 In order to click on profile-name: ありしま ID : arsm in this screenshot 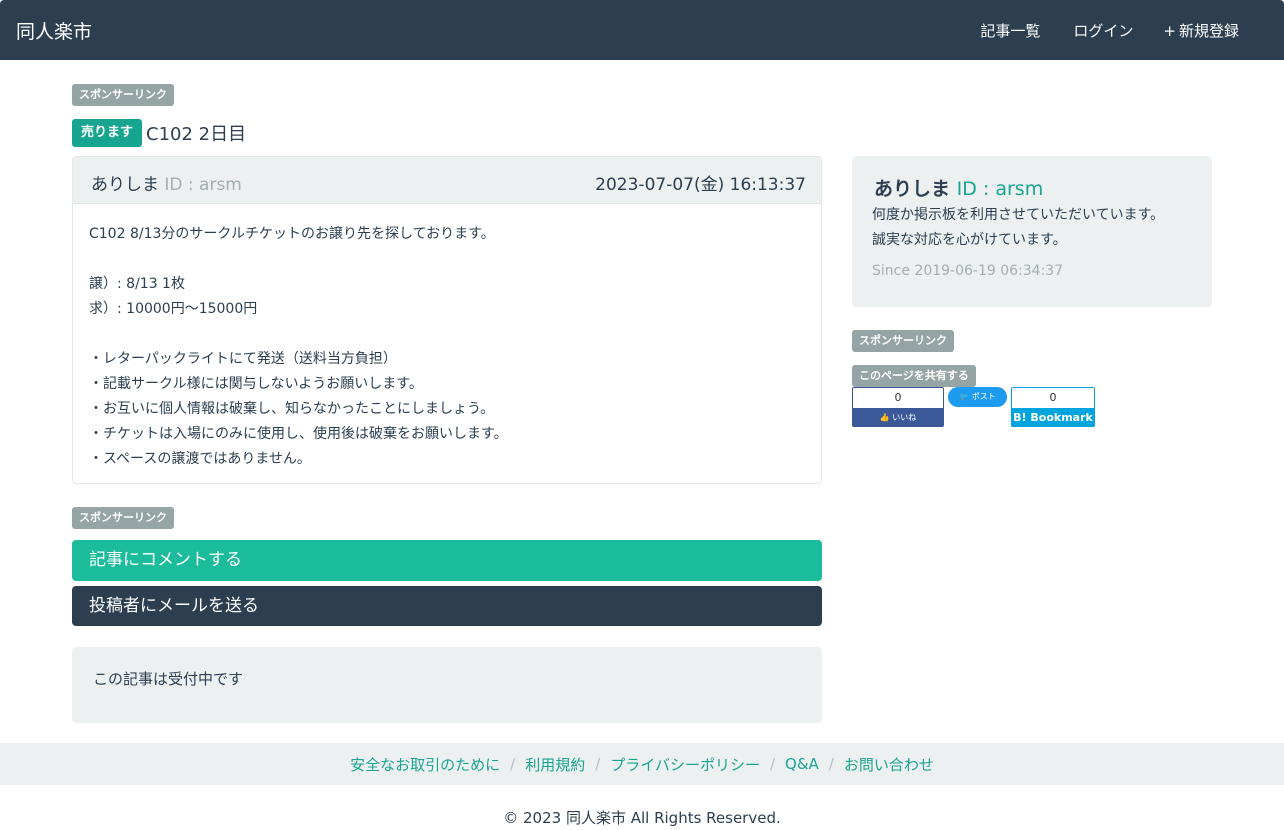, I will do `click(1032, 187)`.